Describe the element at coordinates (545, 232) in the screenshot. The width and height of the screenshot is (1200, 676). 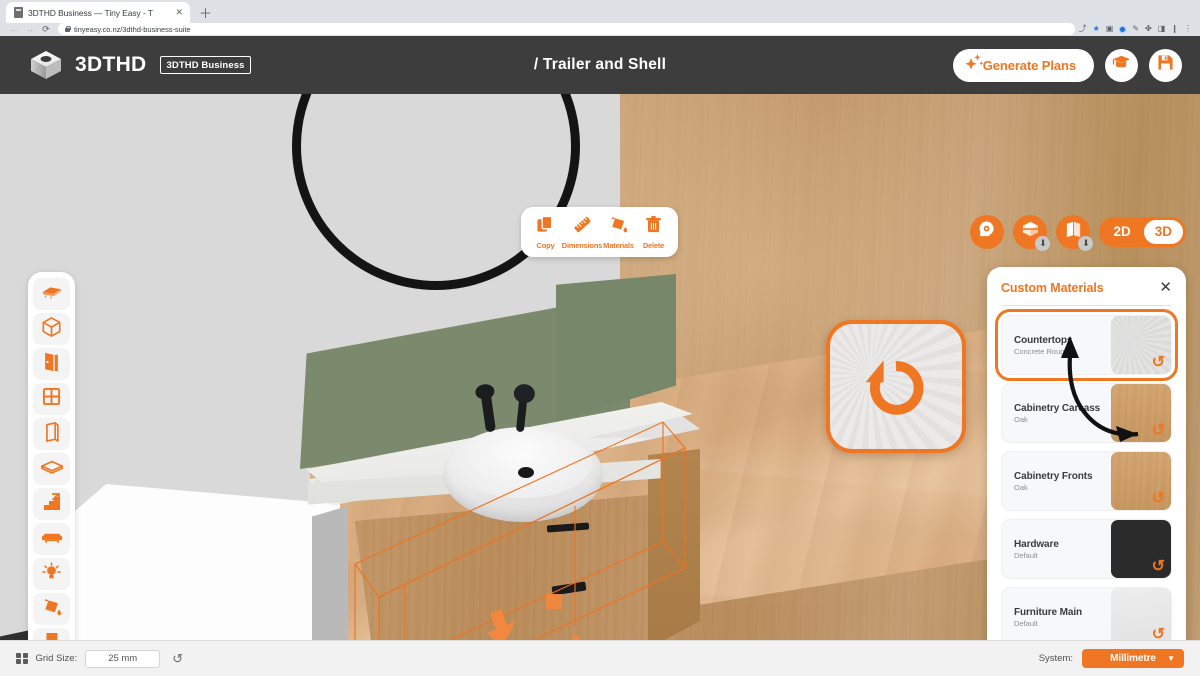
I see `copy-button: Copy` at that location.